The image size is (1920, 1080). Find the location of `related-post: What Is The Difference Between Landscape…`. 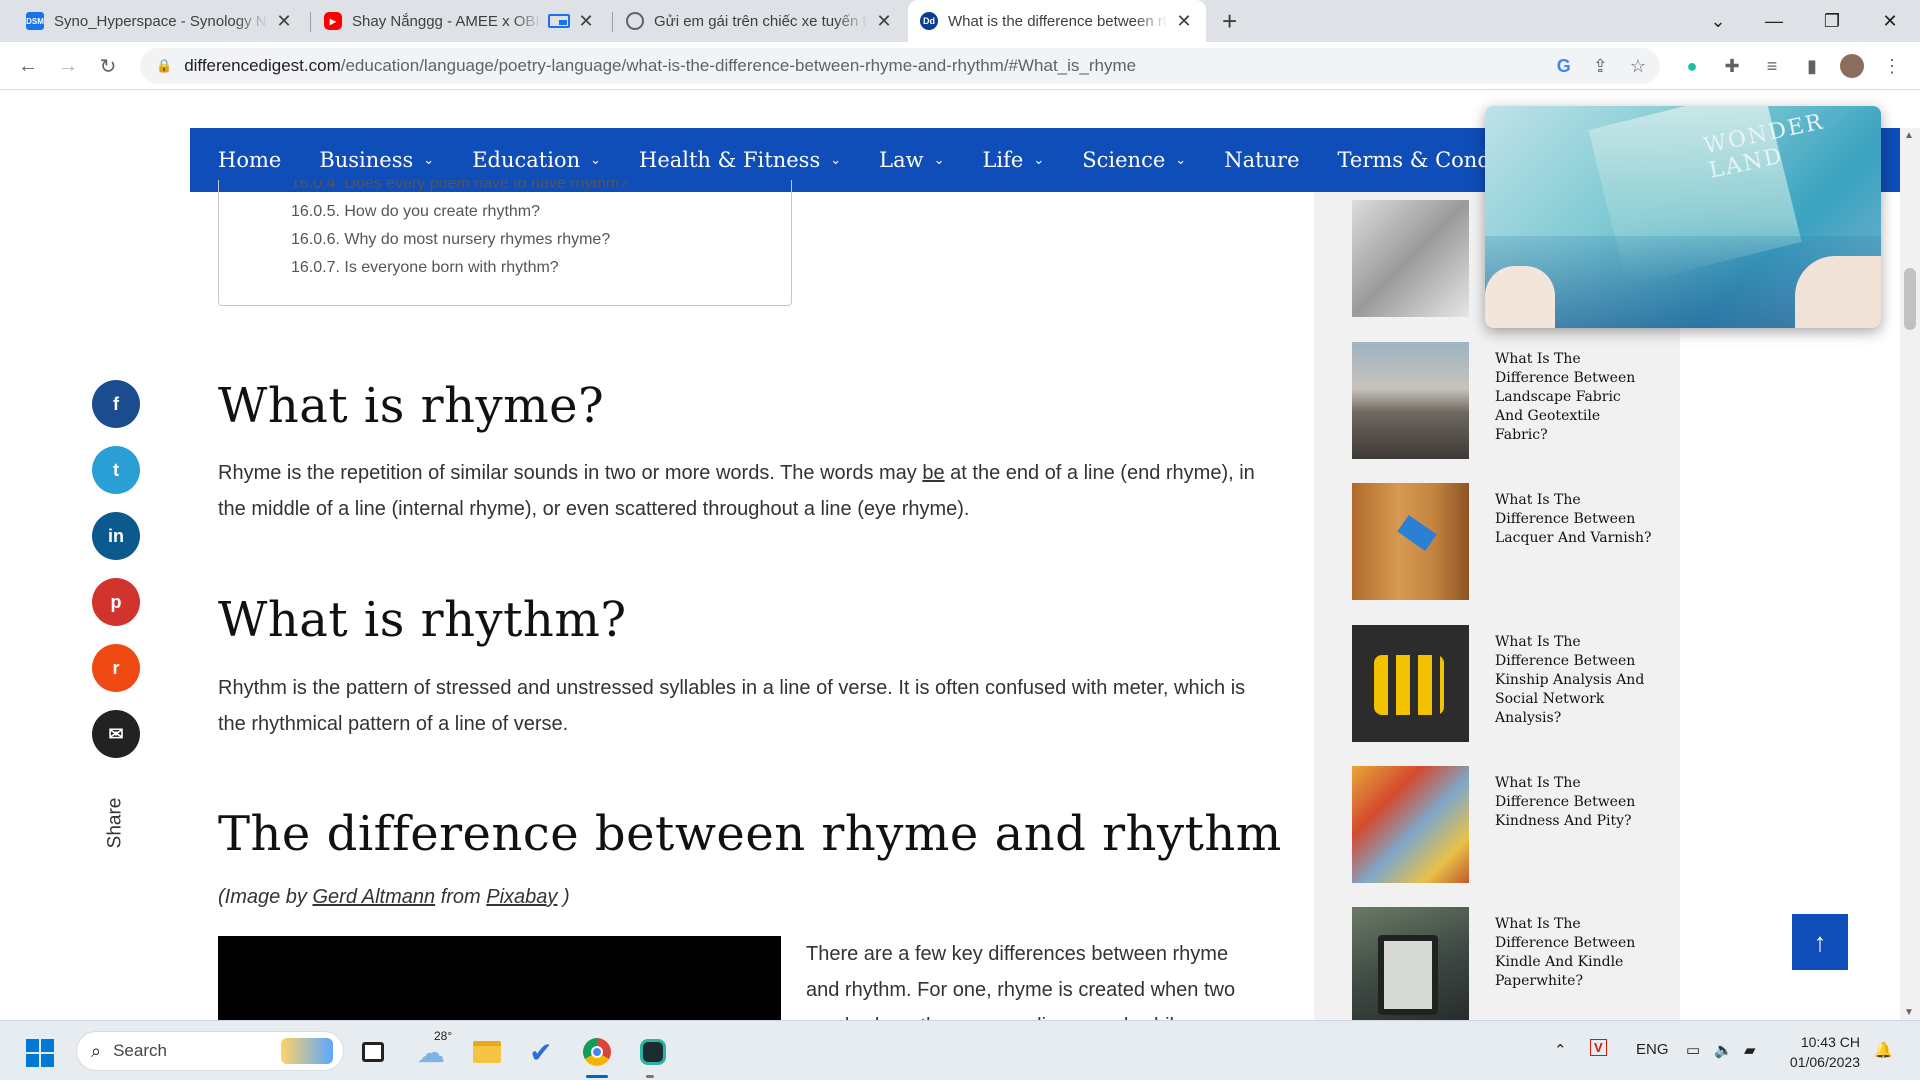

related-post: What Is The Difference Between Landscape… is located at coordinates (1502, 400).